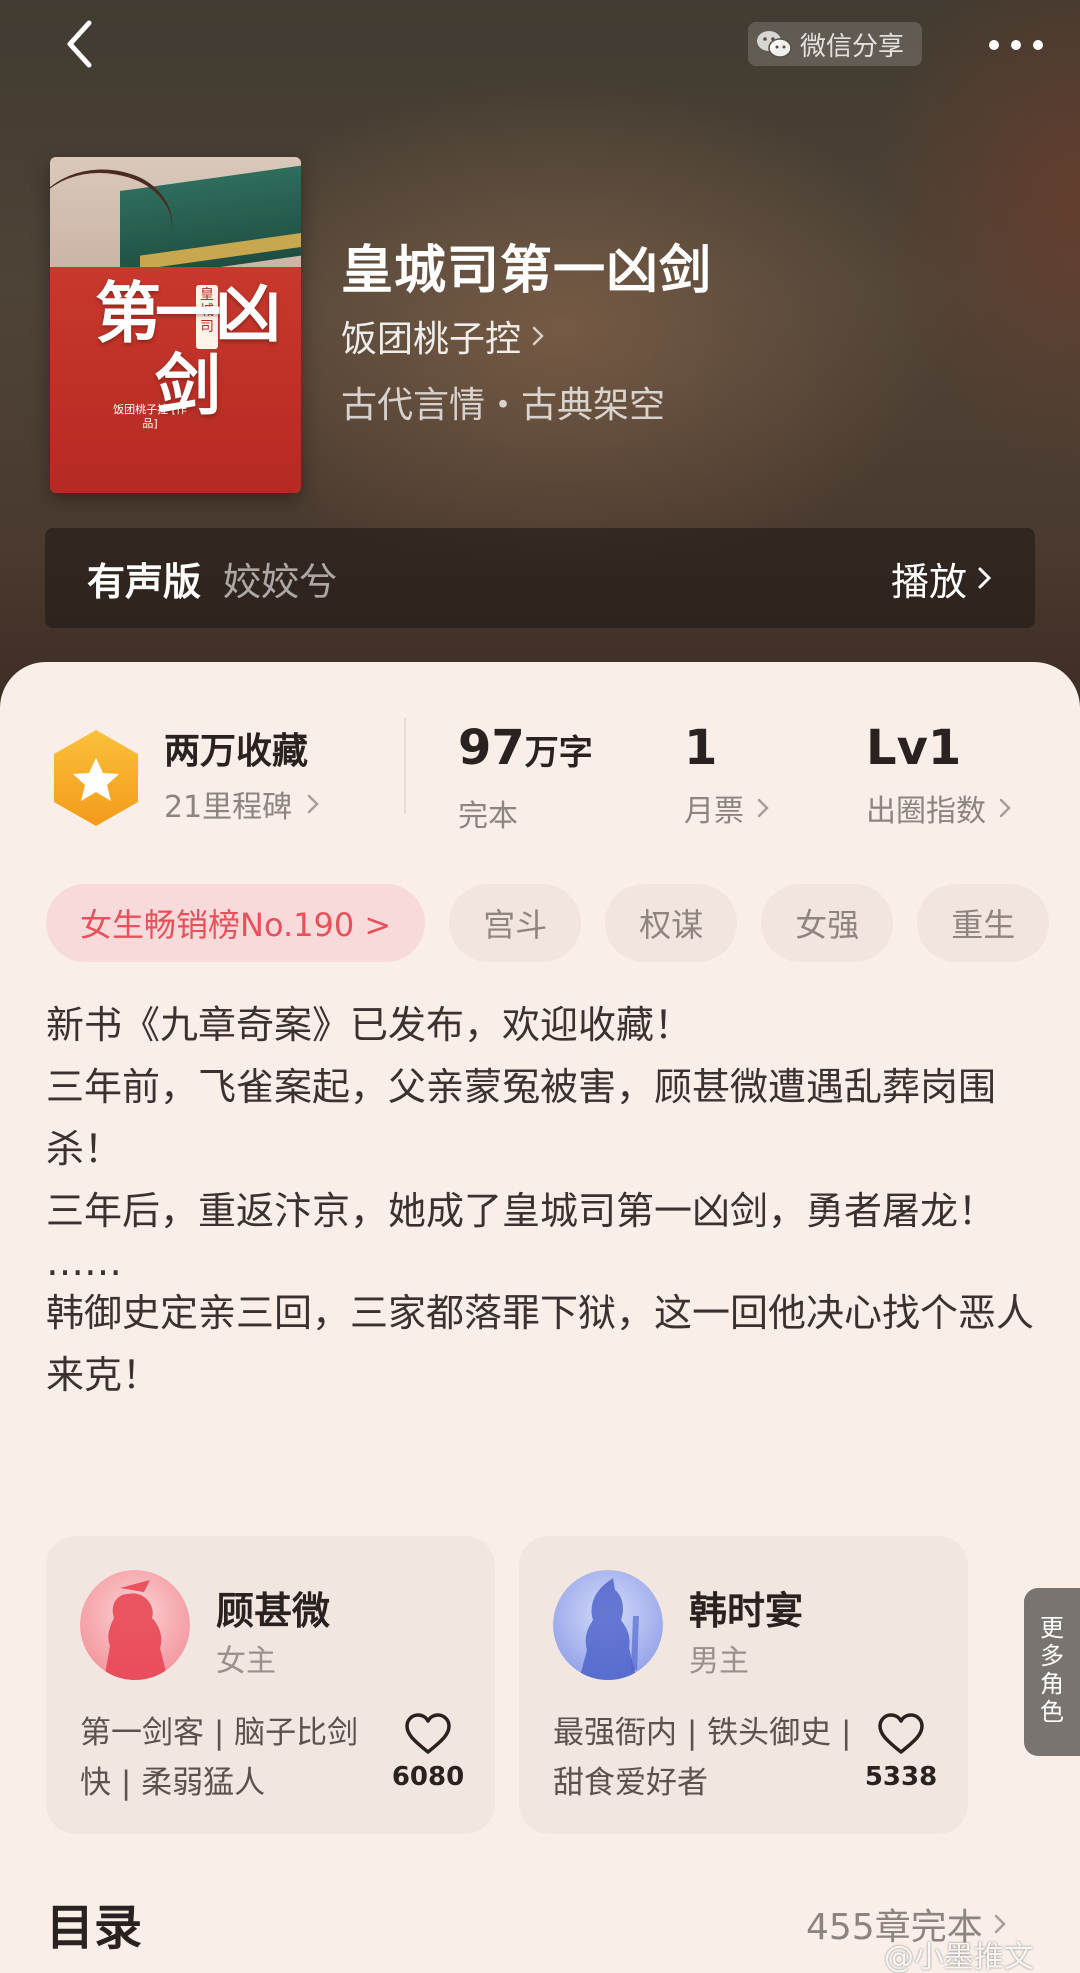 The height and width of the screenshot is (1973, 1080). Describe the element at coordinates (280, 581) in the screenshot. I see `audio-narrator: 姣姣兮` at that location.